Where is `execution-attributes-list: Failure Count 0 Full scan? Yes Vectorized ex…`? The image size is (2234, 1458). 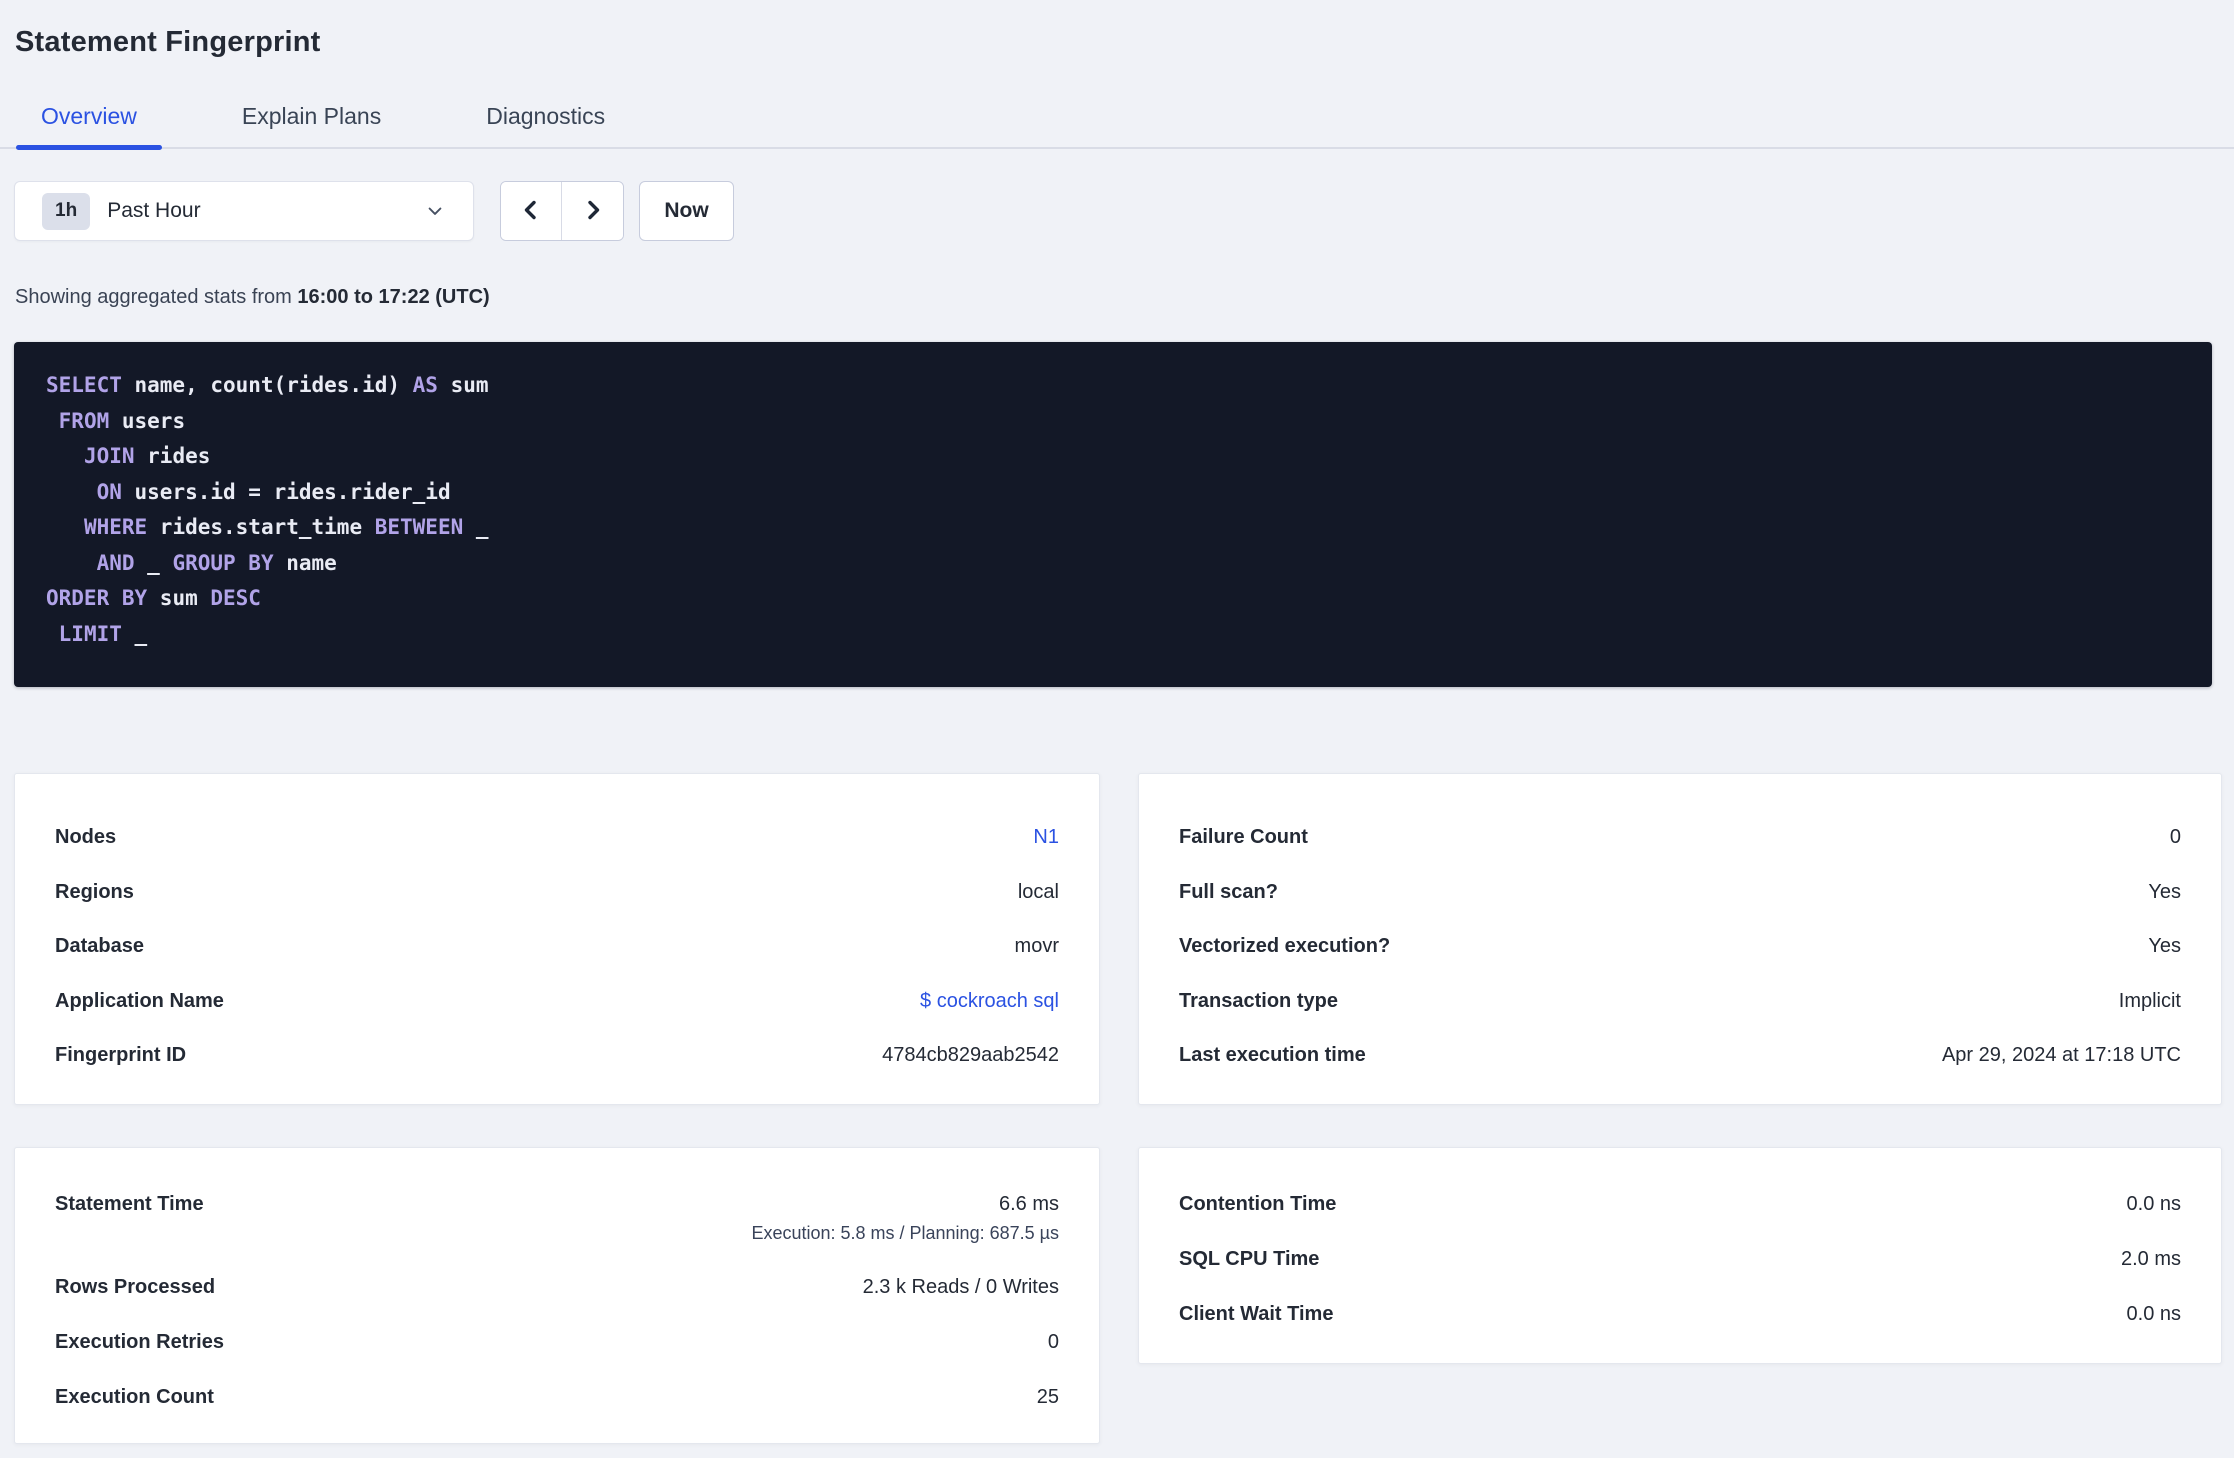 execution-attributes-list: Failure Count 0 Full scan? Yes Vectorized ex… is located at coordinates (1680, 946).